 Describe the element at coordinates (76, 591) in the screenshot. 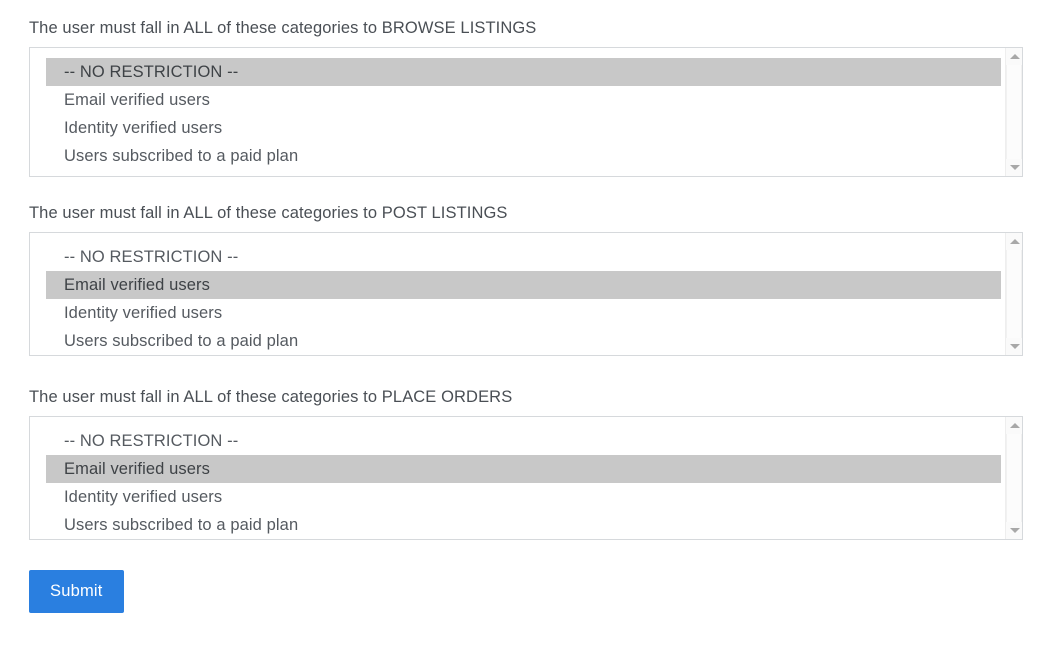

I see `submit-button: Submit` at that location.